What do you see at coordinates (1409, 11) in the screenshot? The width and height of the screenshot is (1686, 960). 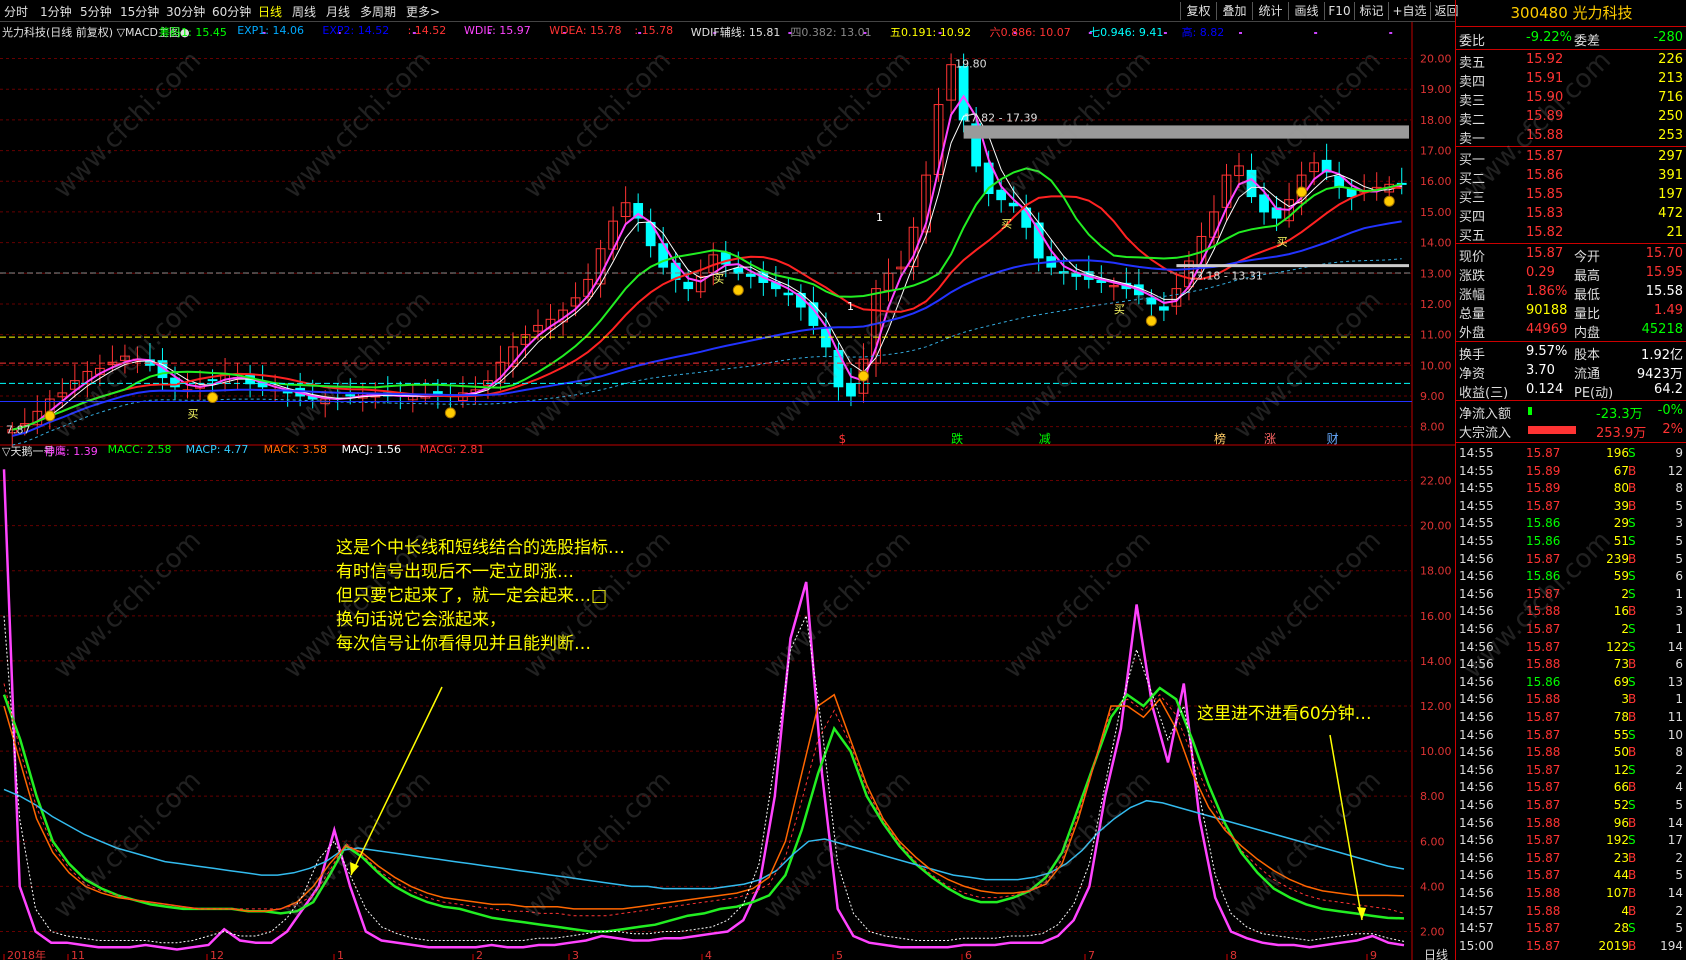 I see `toolbar-button: +自选` at bounding box center [1409, 11].